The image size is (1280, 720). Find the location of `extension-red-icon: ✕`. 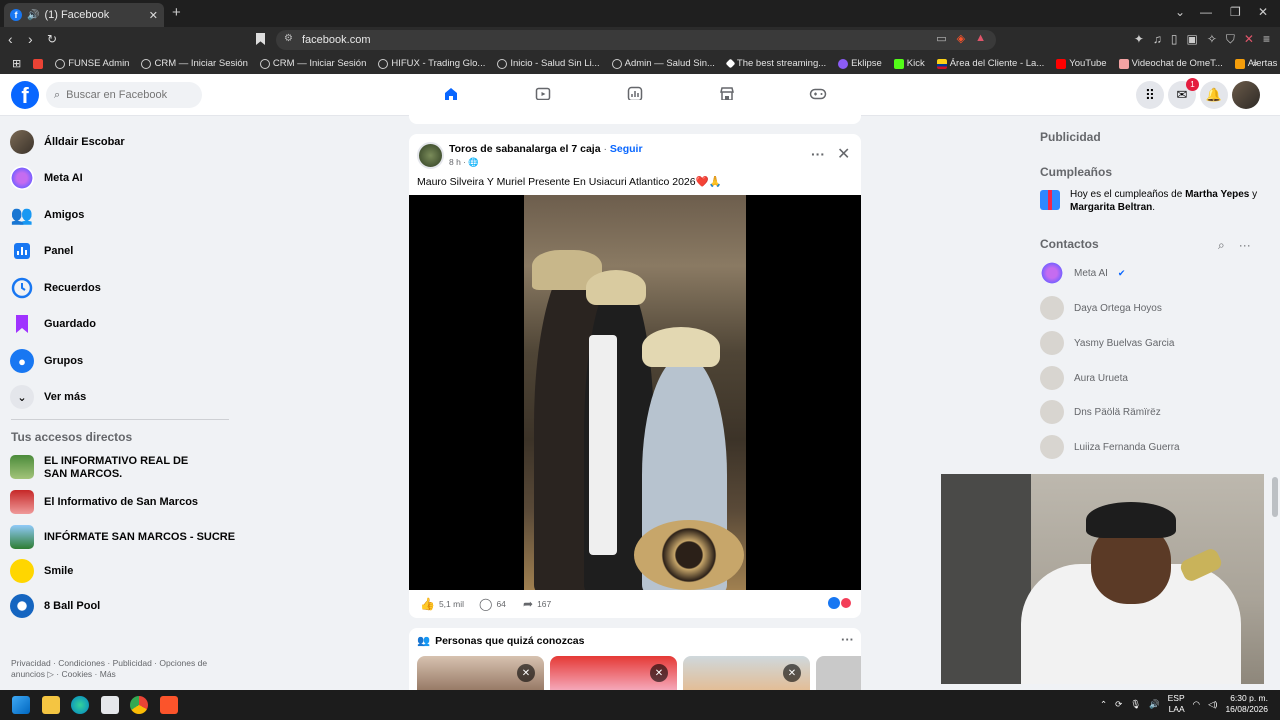

extension-red-icon: ✕ is located at coordinates (1249, 39).